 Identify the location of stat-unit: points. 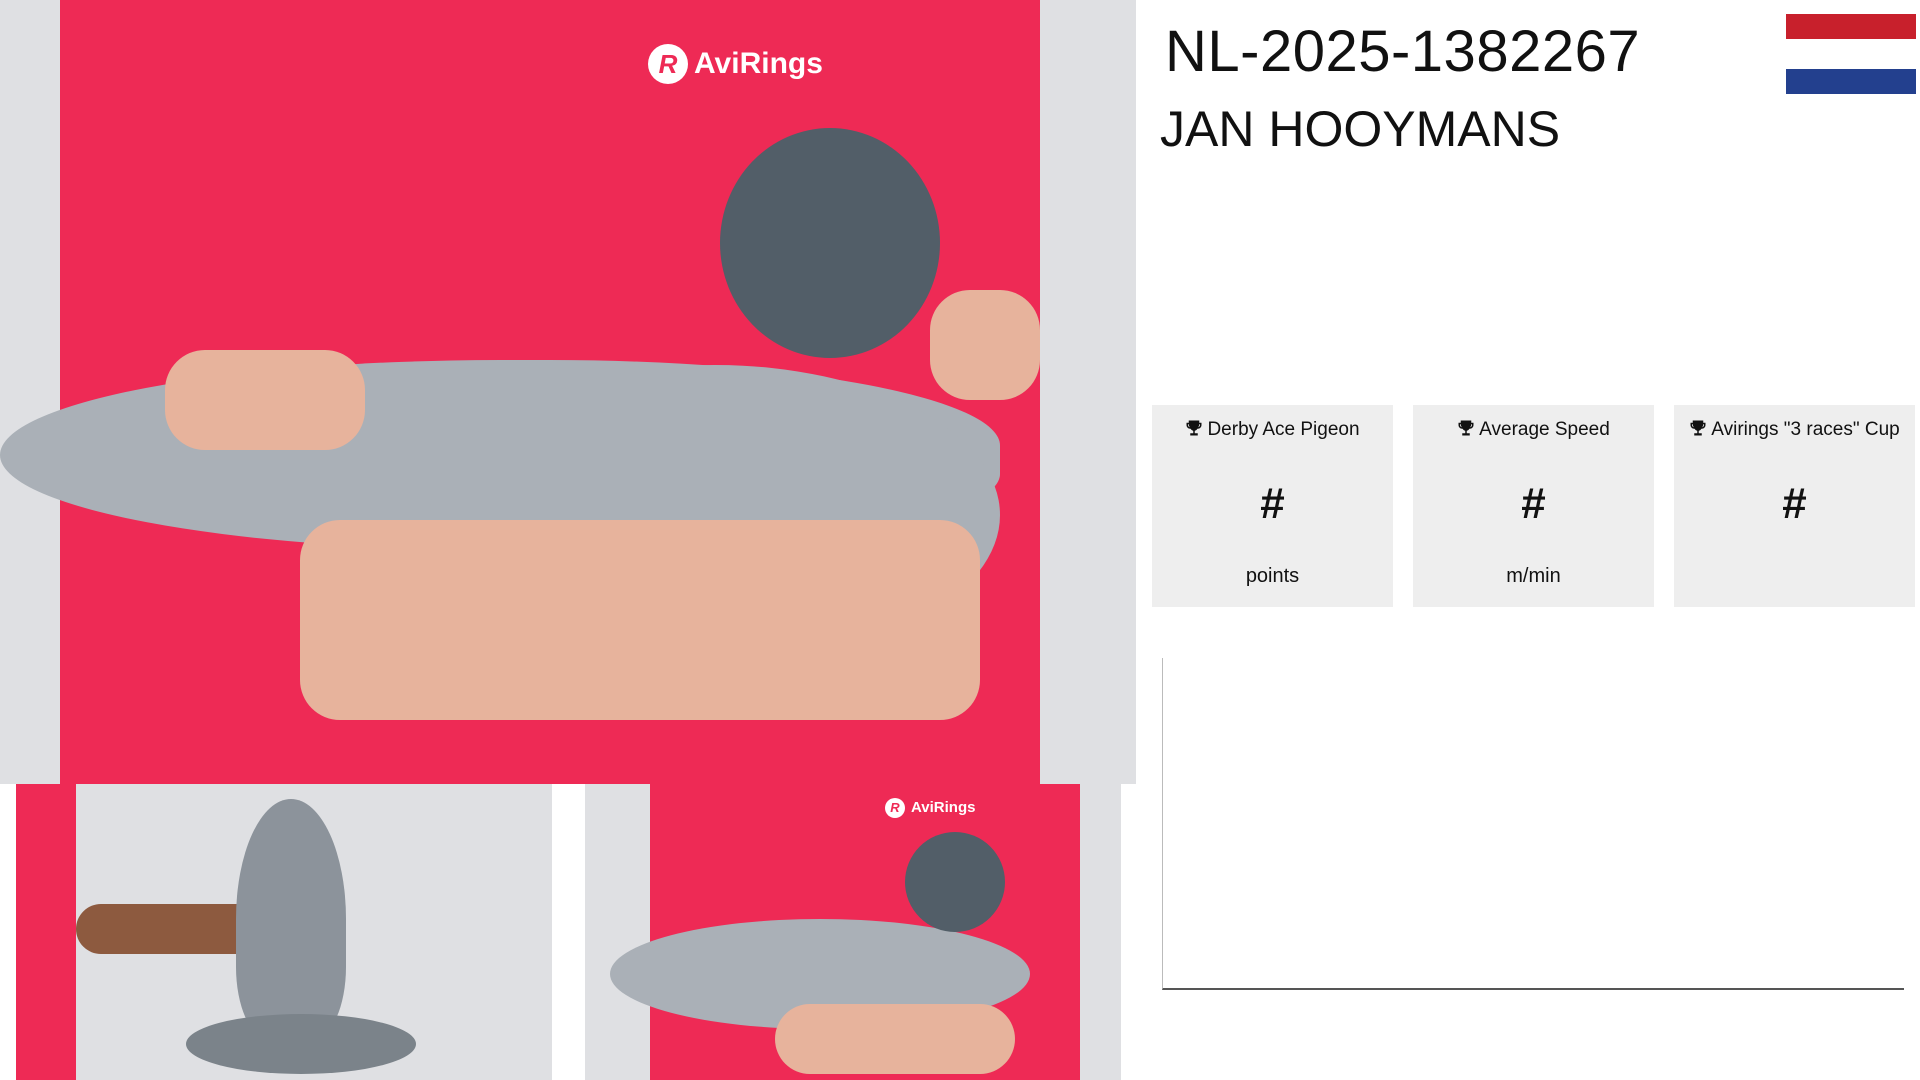
(1272, 576).